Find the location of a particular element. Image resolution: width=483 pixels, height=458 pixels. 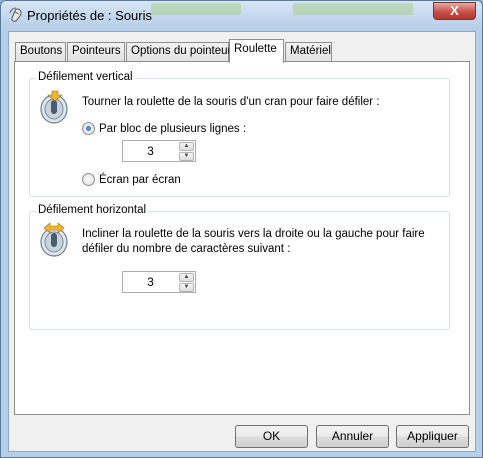

lines-spinbox: 3 ▲ ▼ is located at coordinates (159, 151).